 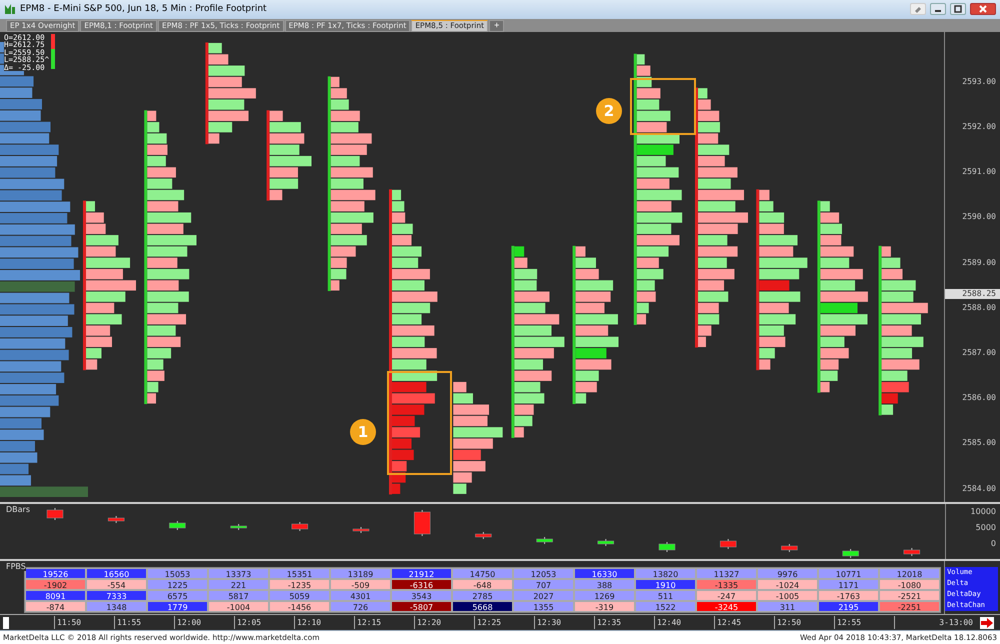 I want to click on time-label: 12:40, so click(x=684, y=623).